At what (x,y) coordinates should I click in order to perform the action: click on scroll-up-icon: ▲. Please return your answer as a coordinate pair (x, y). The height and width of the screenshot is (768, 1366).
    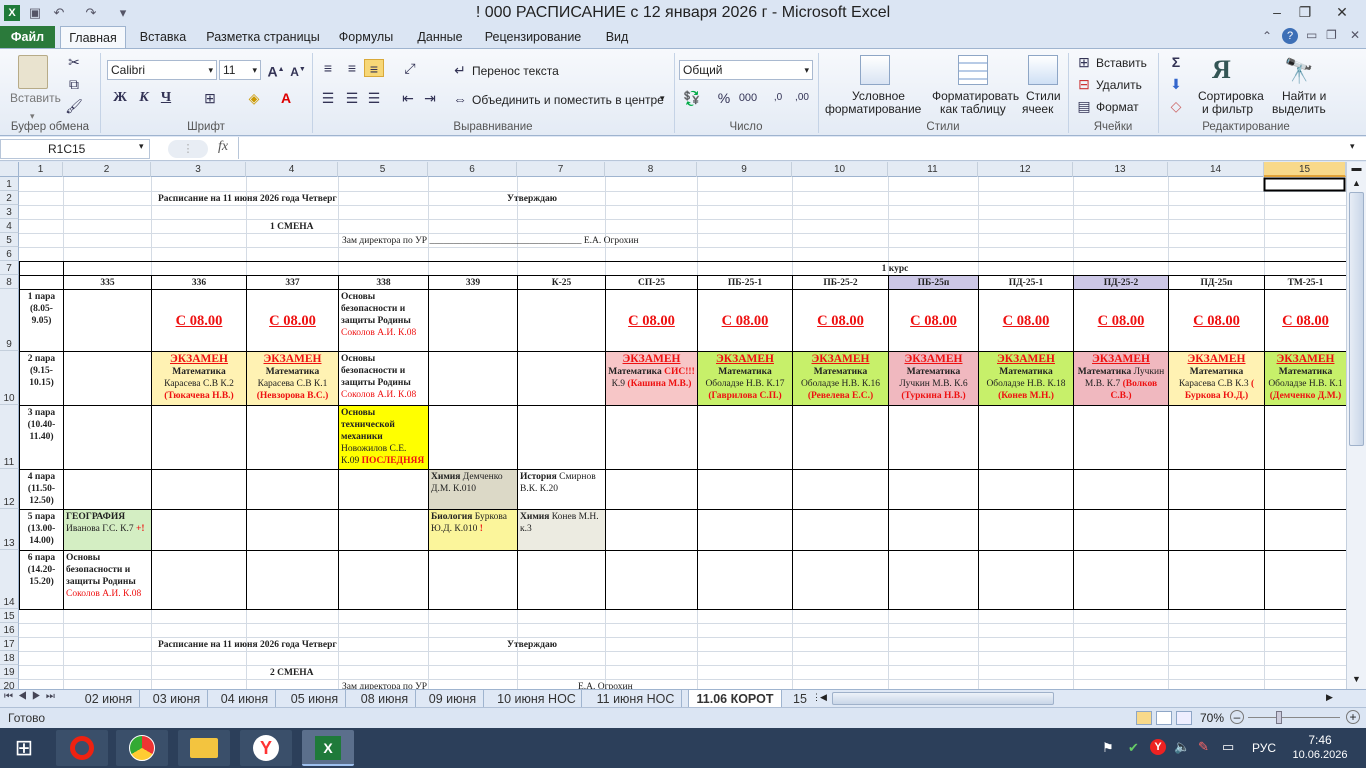
    Looking at the image, I should click on (1356, 183).